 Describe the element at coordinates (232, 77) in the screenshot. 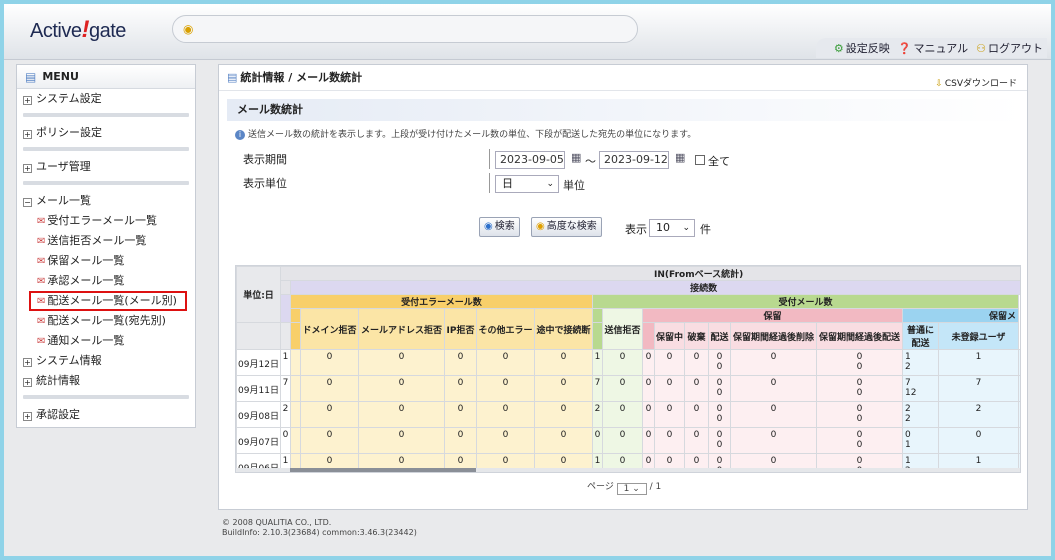

I see `stats-icon: ▤` at that location.